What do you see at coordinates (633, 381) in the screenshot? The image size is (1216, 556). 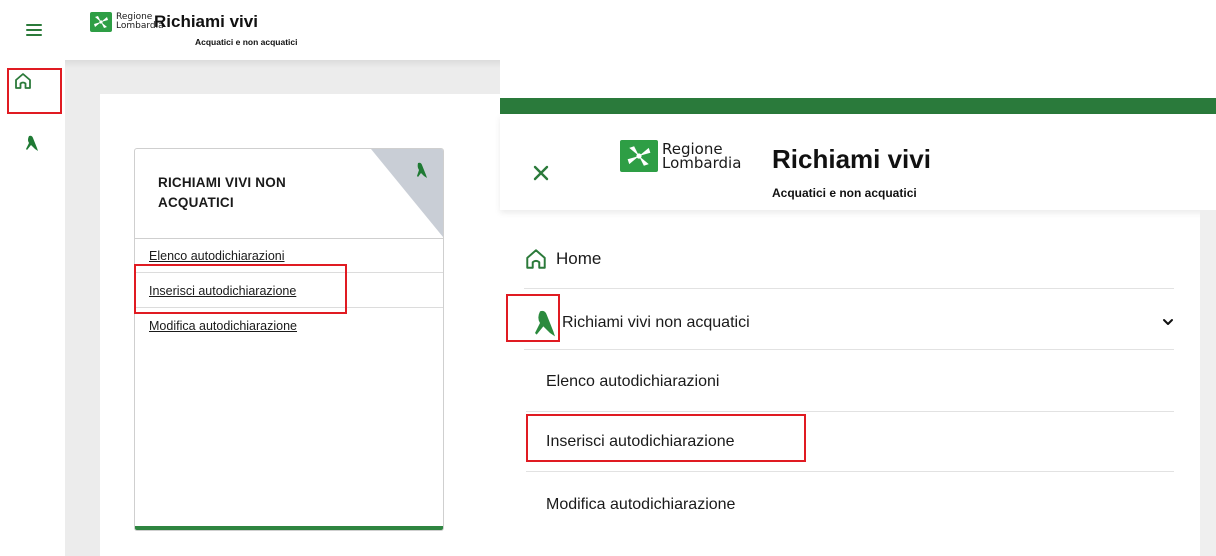 I see `submenu-label-elenco: Elenco autodichiarazioni` at bounding box center [633, 381].